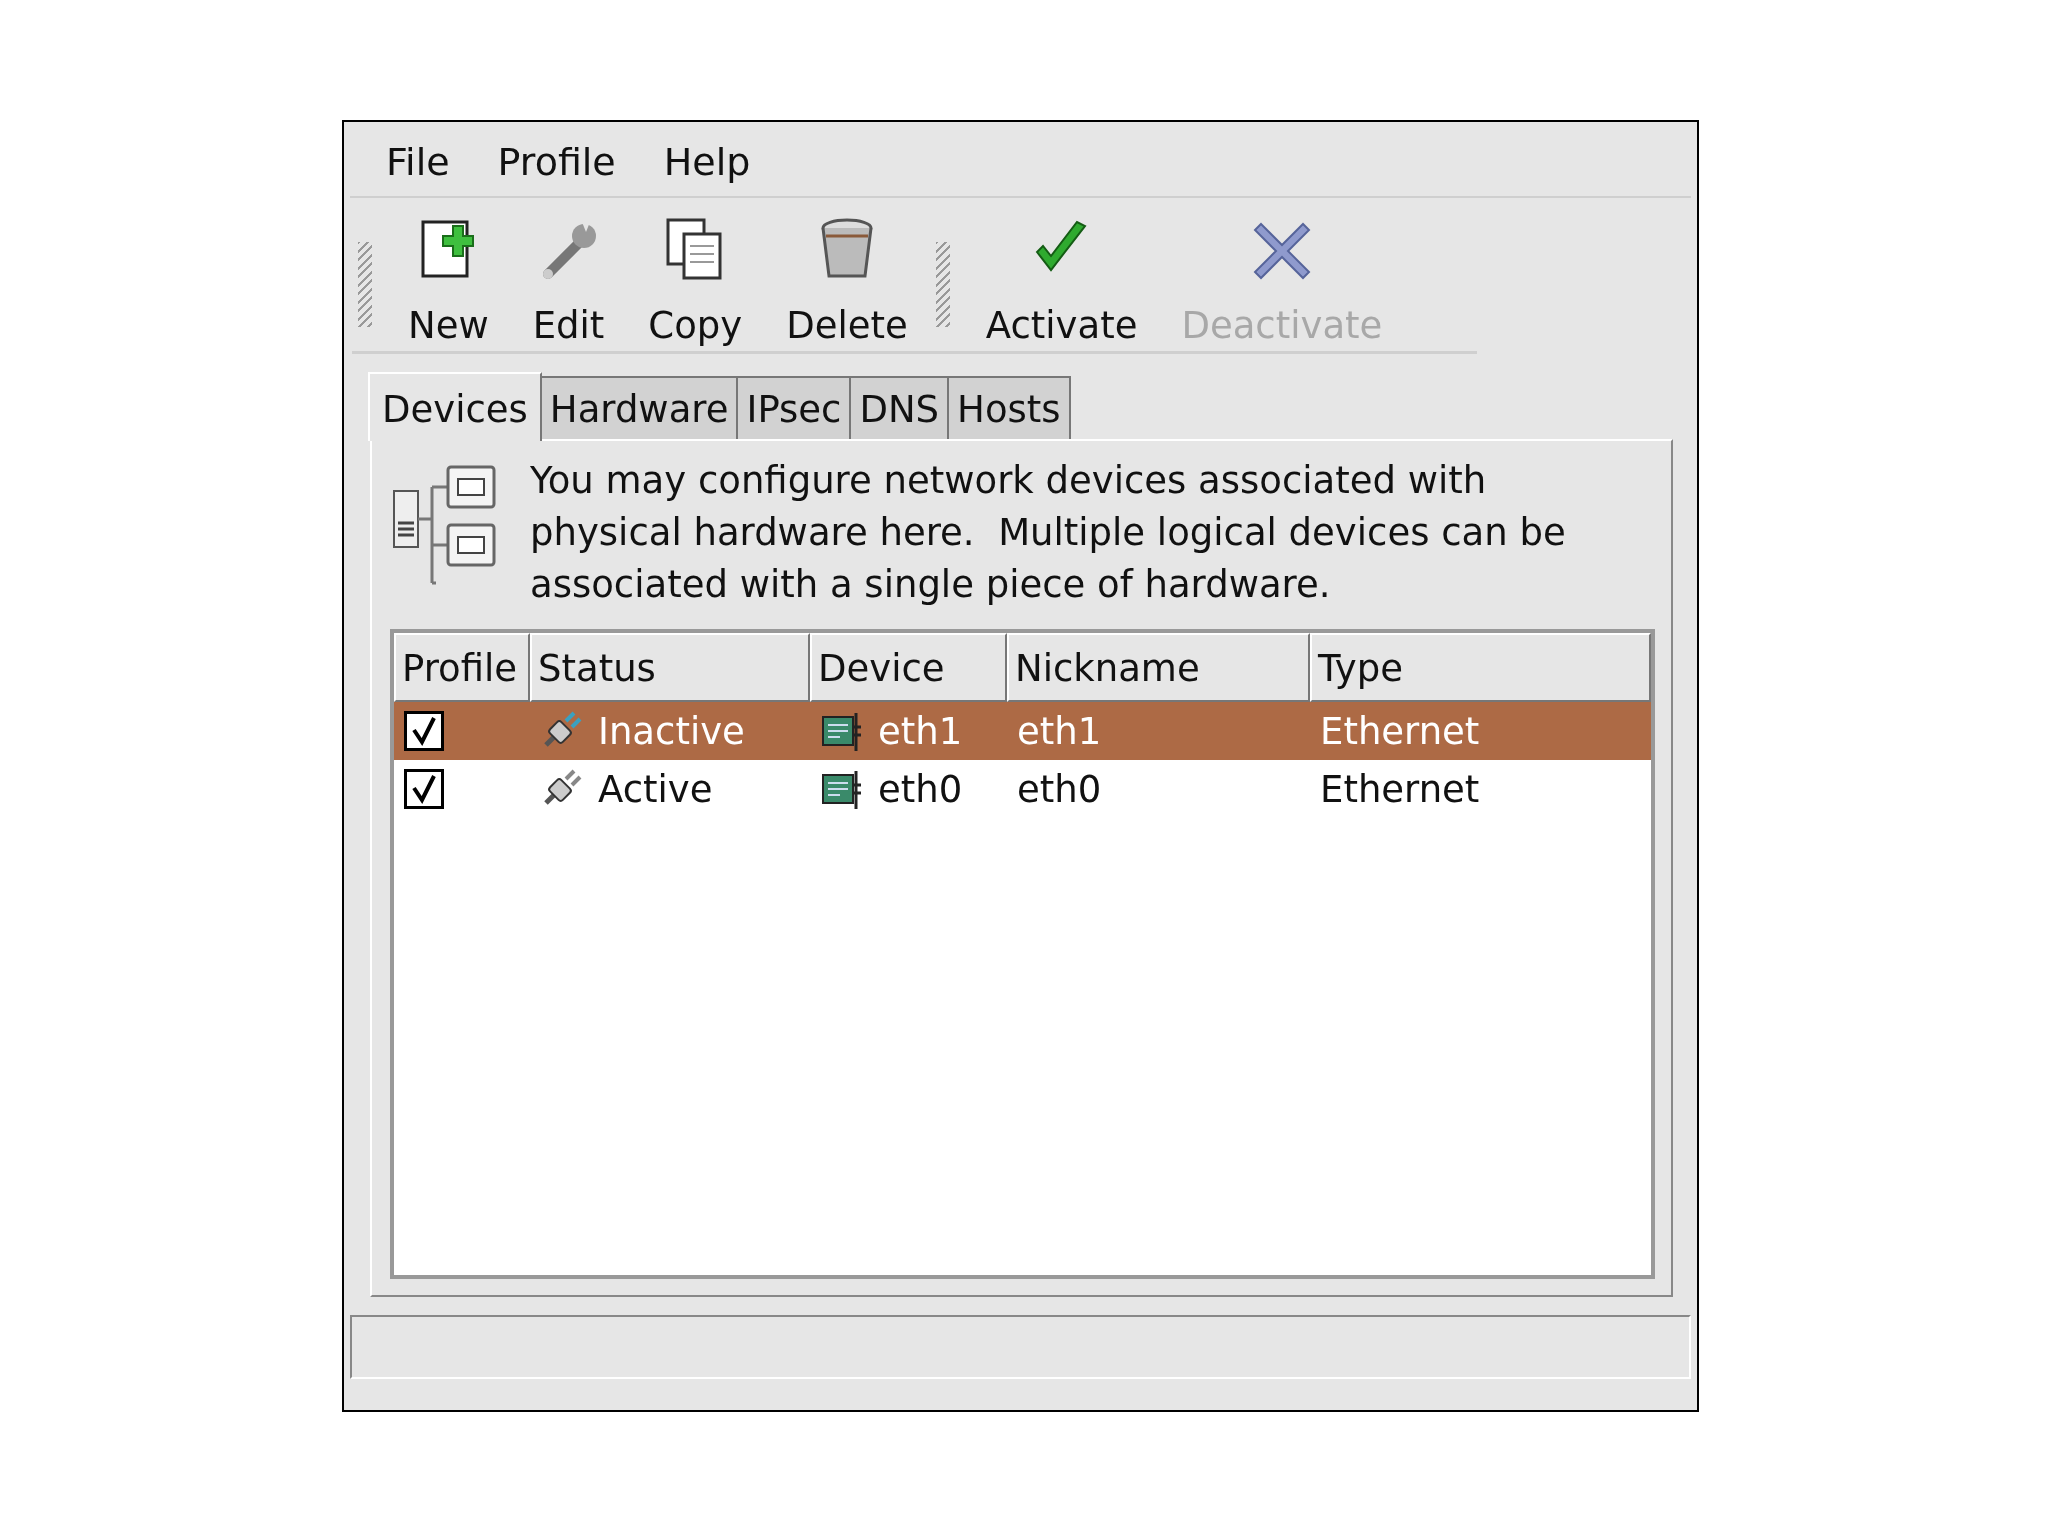  Describe the element at coordinates (418, 162) in the screenshot. I see `menu-item: File` at that location.